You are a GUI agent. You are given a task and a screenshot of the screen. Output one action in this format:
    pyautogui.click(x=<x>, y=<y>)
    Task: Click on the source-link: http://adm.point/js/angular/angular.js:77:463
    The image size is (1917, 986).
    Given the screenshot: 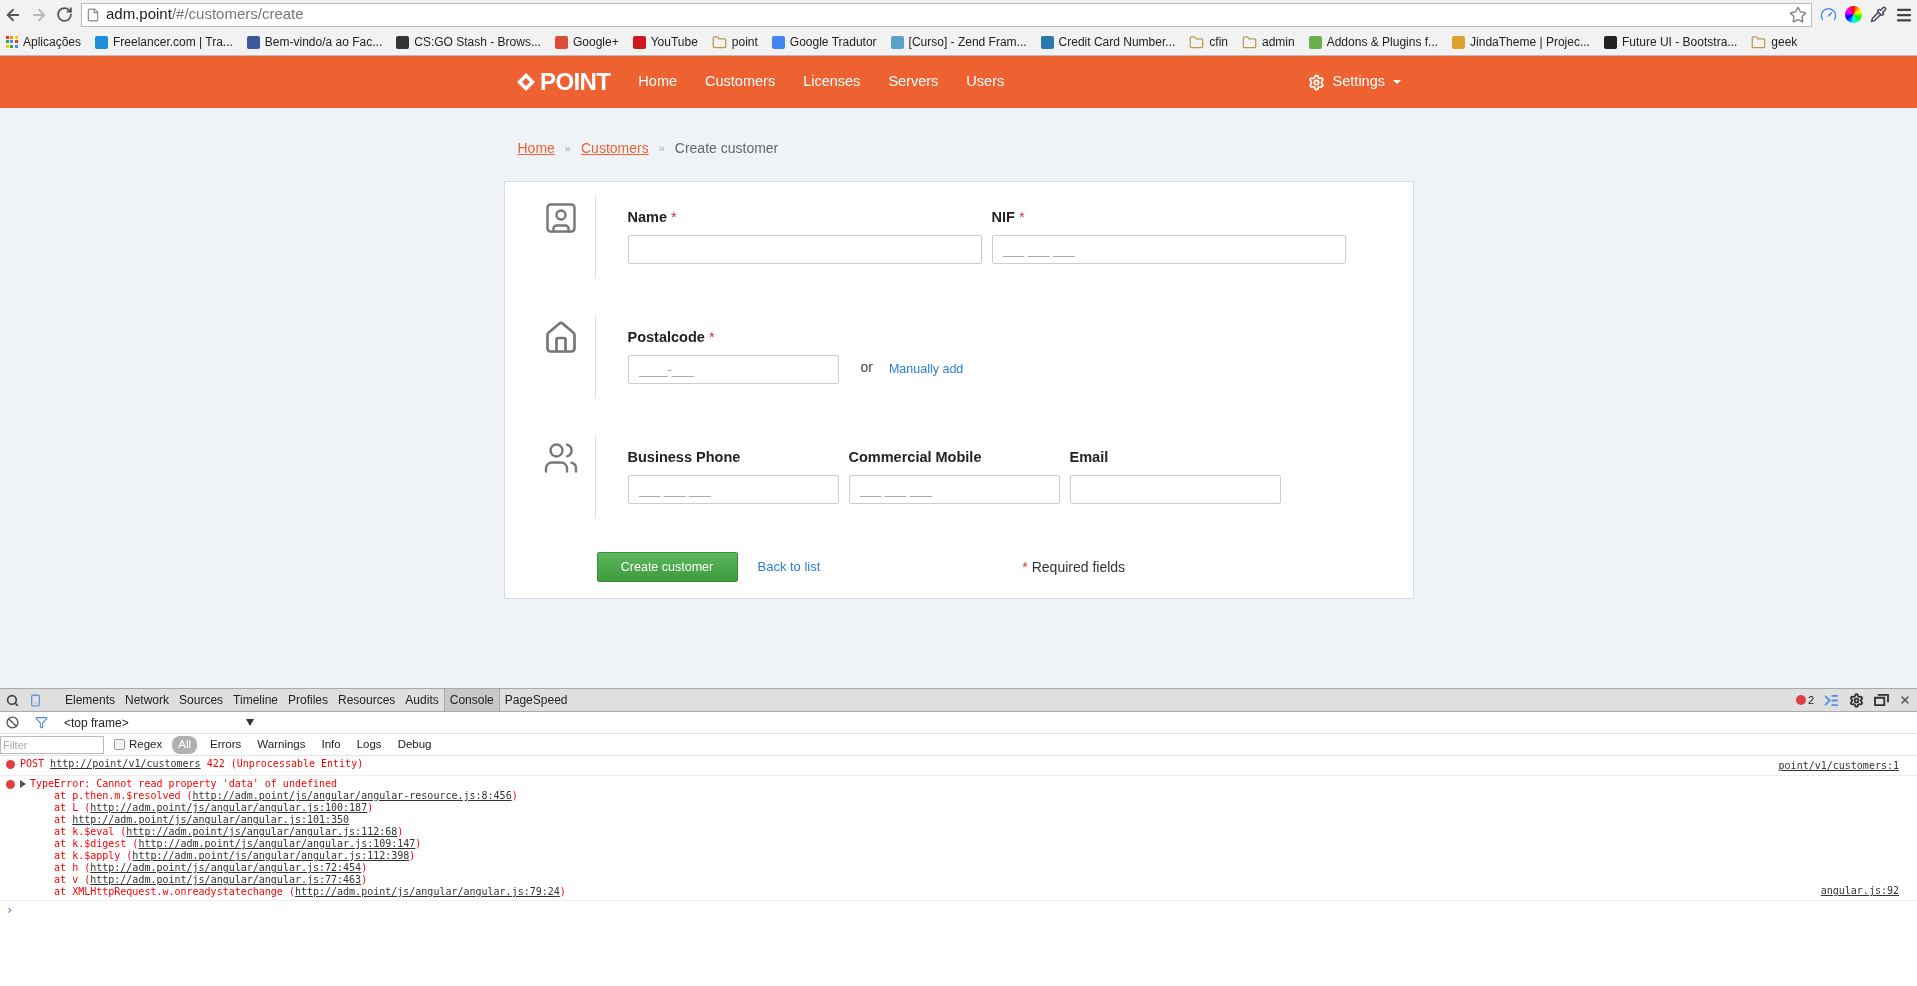 What is the action you would take?
    pyautogui.click(x=226, y=879)
    